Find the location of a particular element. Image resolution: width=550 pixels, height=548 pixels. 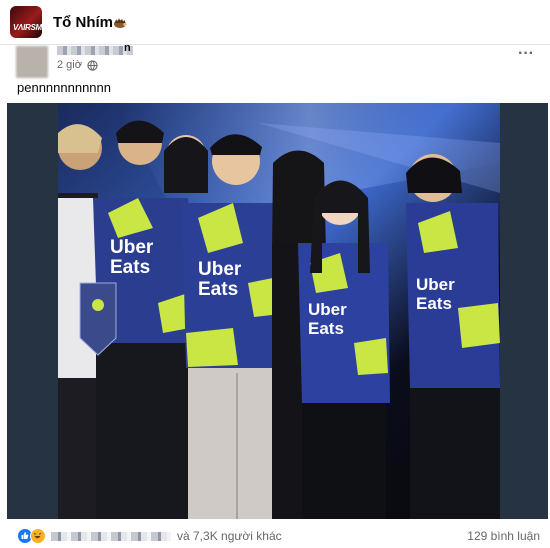

post-text: pennnnnnnnnnn is located at coordinates (64, 87).